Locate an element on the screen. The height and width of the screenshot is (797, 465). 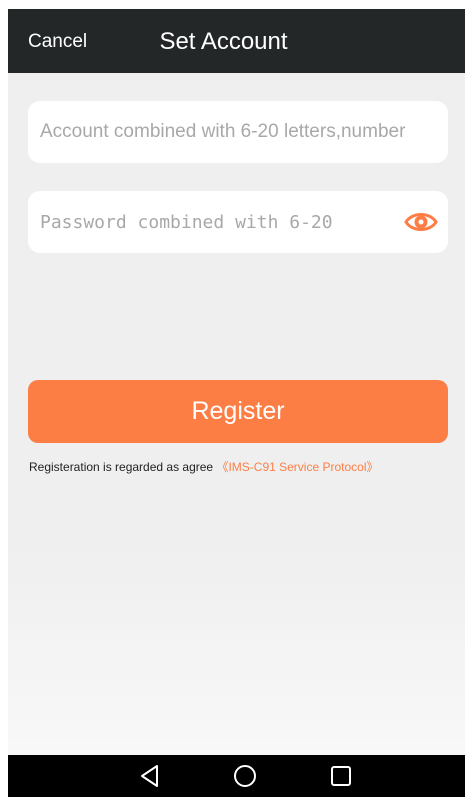
status-bar is located at coordinates (232, 4).